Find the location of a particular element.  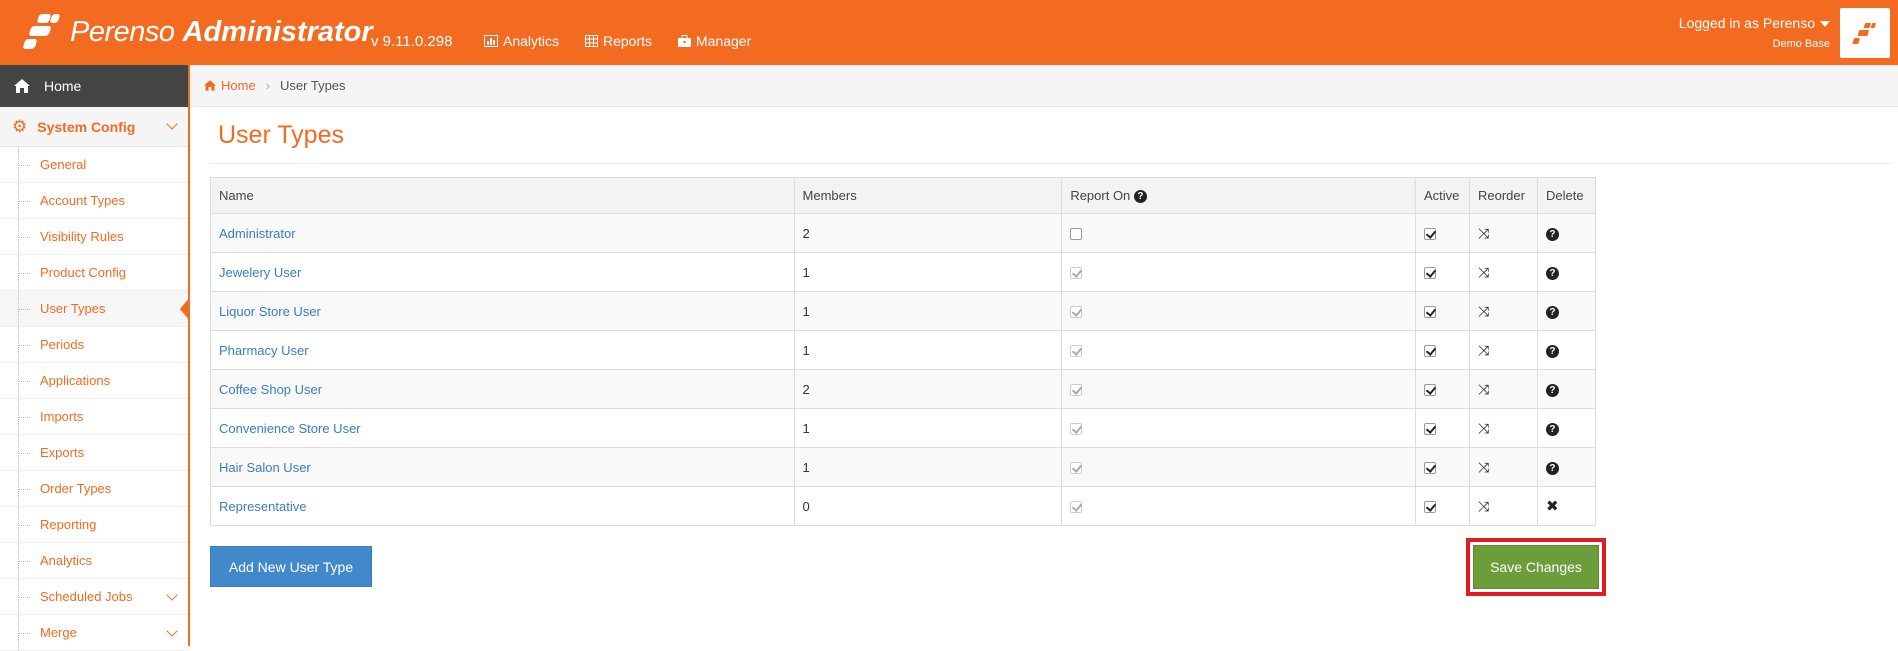

sidebar-item-reporting: Reporting is located at coordinates (94, 525).